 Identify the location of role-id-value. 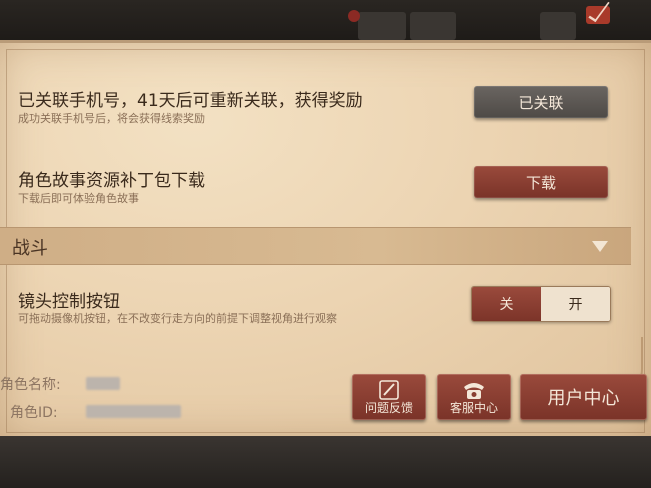
(133, 411).